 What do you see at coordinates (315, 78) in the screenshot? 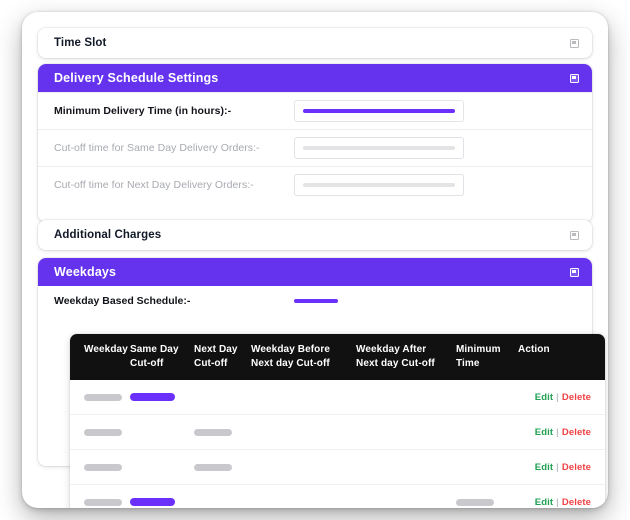
I see `card-delivery-schedule-header: Delivery Schedule Settings` at bounding box center [315, 78].